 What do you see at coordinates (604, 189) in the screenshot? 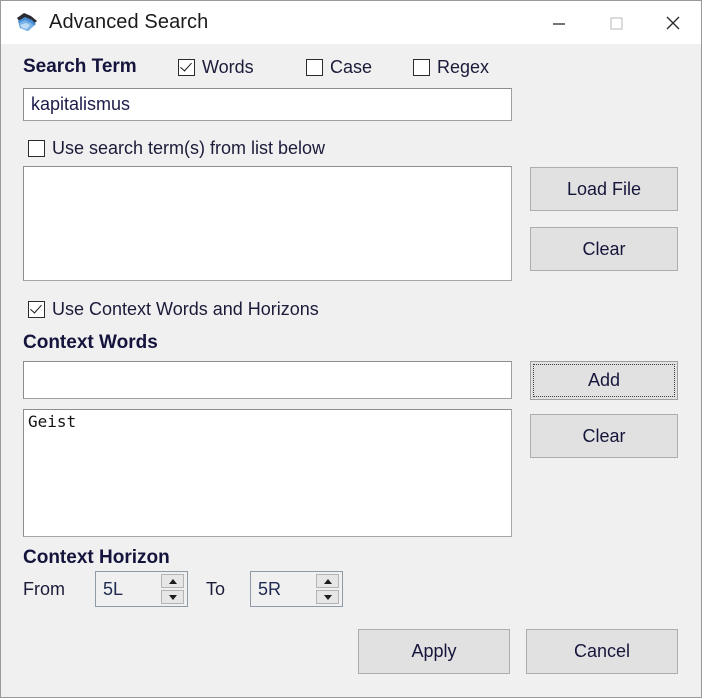
I see `load-file-button: Load File` at bounding box center [604, 189].